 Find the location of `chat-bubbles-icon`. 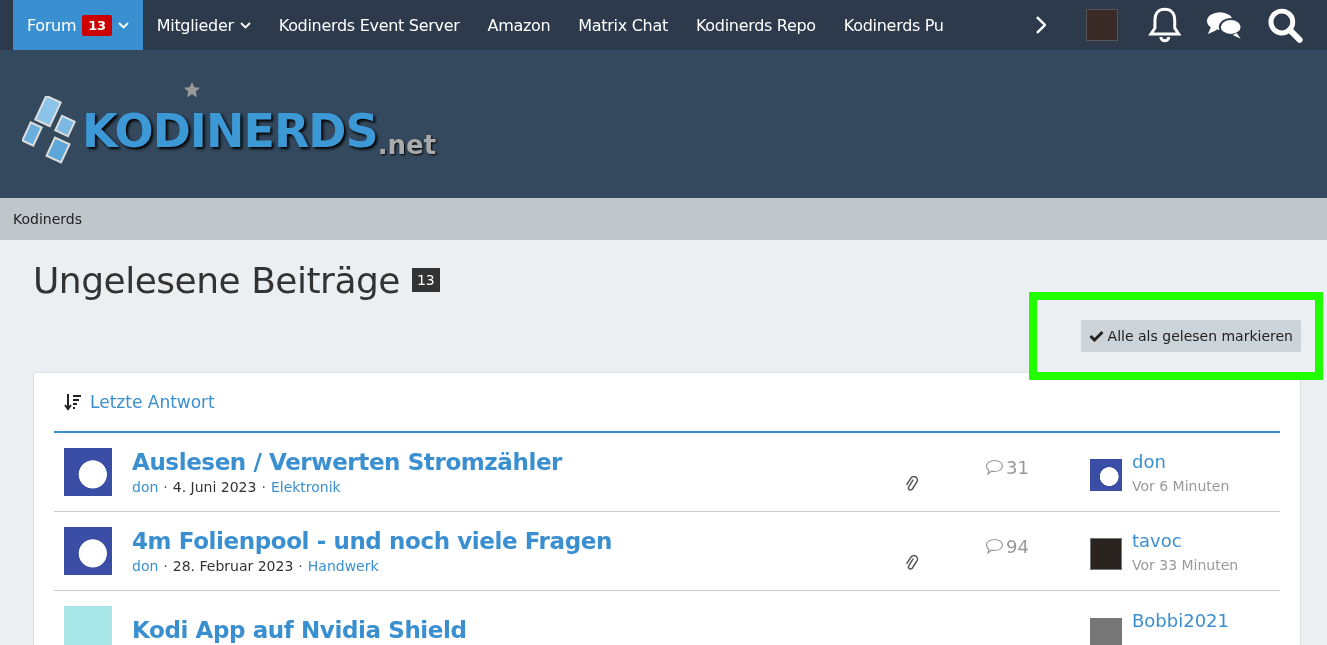

chat-bubbles-icon is located at coordinates (1224, 25).